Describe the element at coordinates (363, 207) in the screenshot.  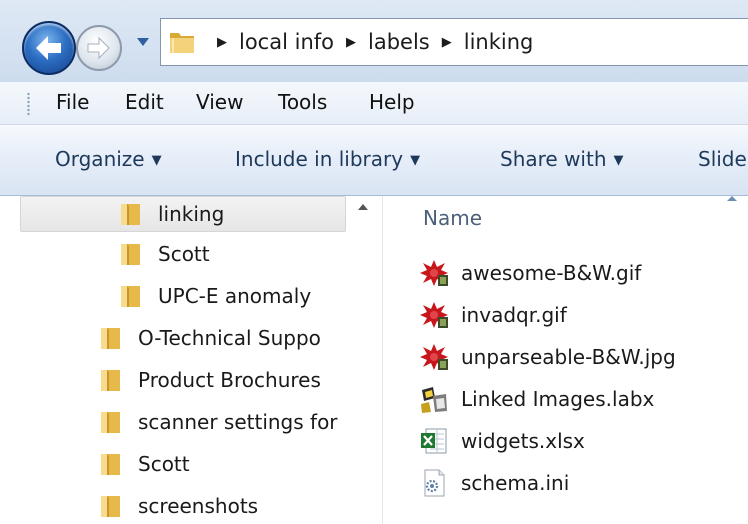
I see `scroll-up-arrow-icon` at that location.